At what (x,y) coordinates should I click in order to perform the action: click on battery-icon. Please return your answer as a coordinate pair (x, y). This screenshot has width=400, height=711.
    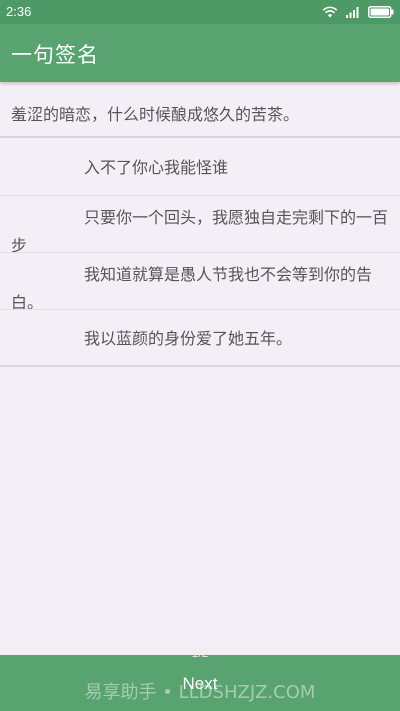
    Looking at the image, I should click on (381, 12).